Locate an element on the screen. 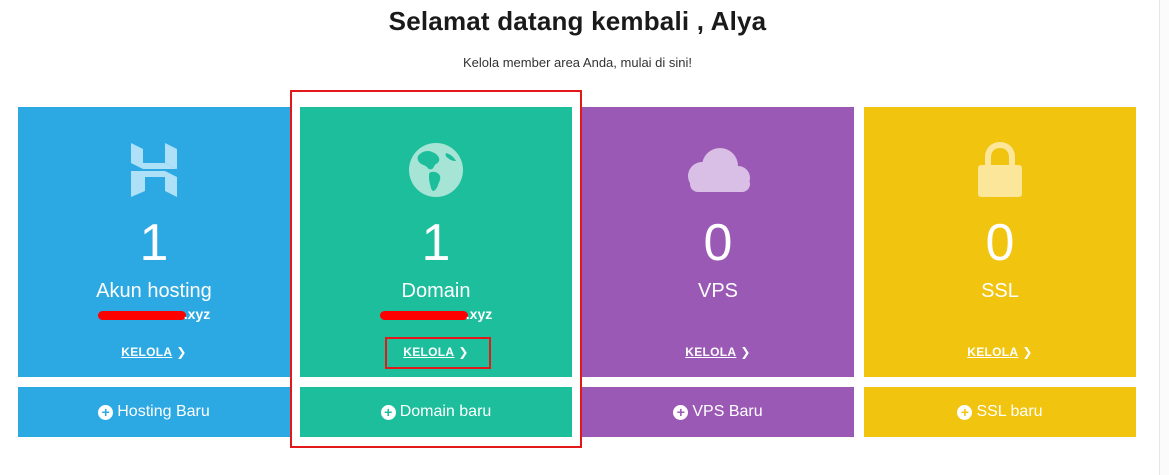 Image resolution: width=1169 pixels, height=475 pixels. vps-manage-link: KELOLA ❯ is located at coordinates (718, 352).